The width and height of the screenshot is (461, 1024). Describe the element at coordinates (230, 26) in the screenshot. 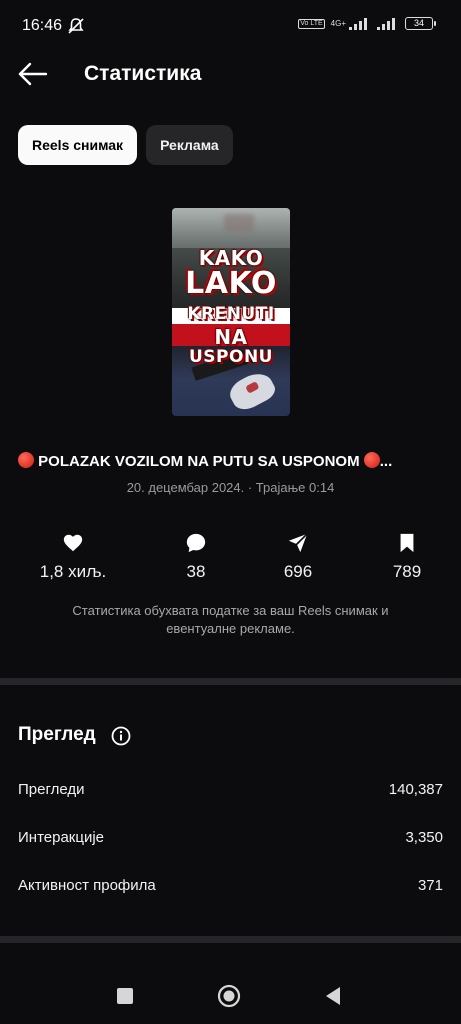

I see `status-bar: 16:46 Vo LTE 4G+ 34` at that location.